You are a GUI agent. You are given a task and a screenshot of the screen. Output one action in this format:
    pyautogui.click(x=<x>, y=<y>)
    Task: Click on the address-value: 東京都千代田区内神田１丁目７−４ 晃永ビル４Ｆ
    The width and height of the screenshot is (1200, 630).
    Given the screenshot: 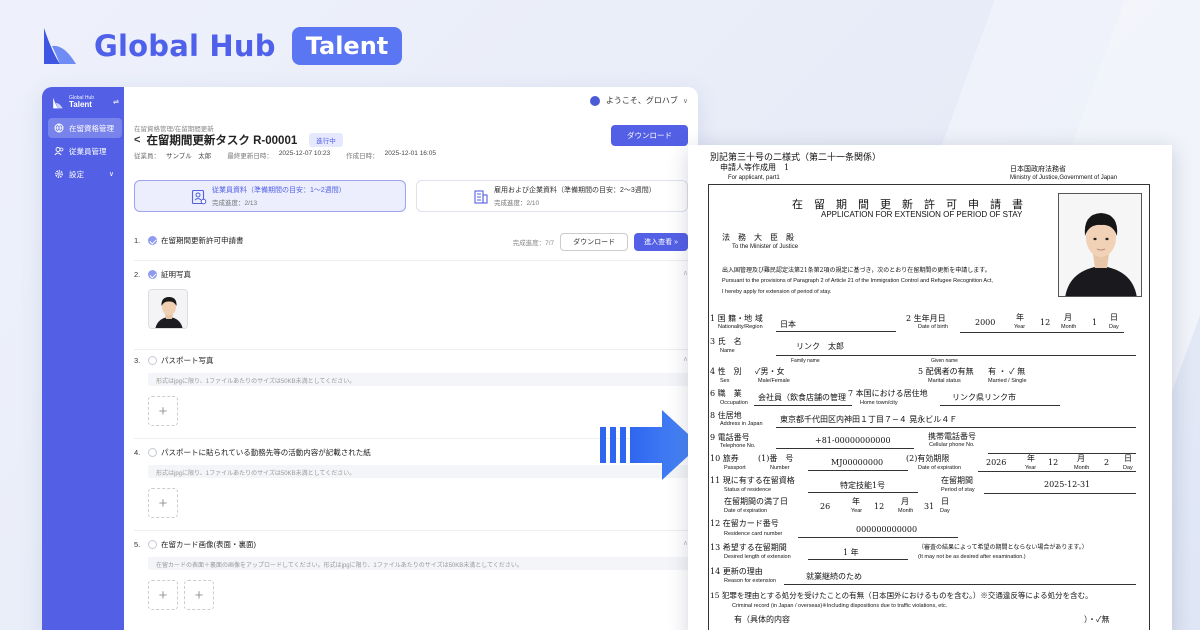 What is the action you would take?
    pyautogui.click(x=868, y=419)
    